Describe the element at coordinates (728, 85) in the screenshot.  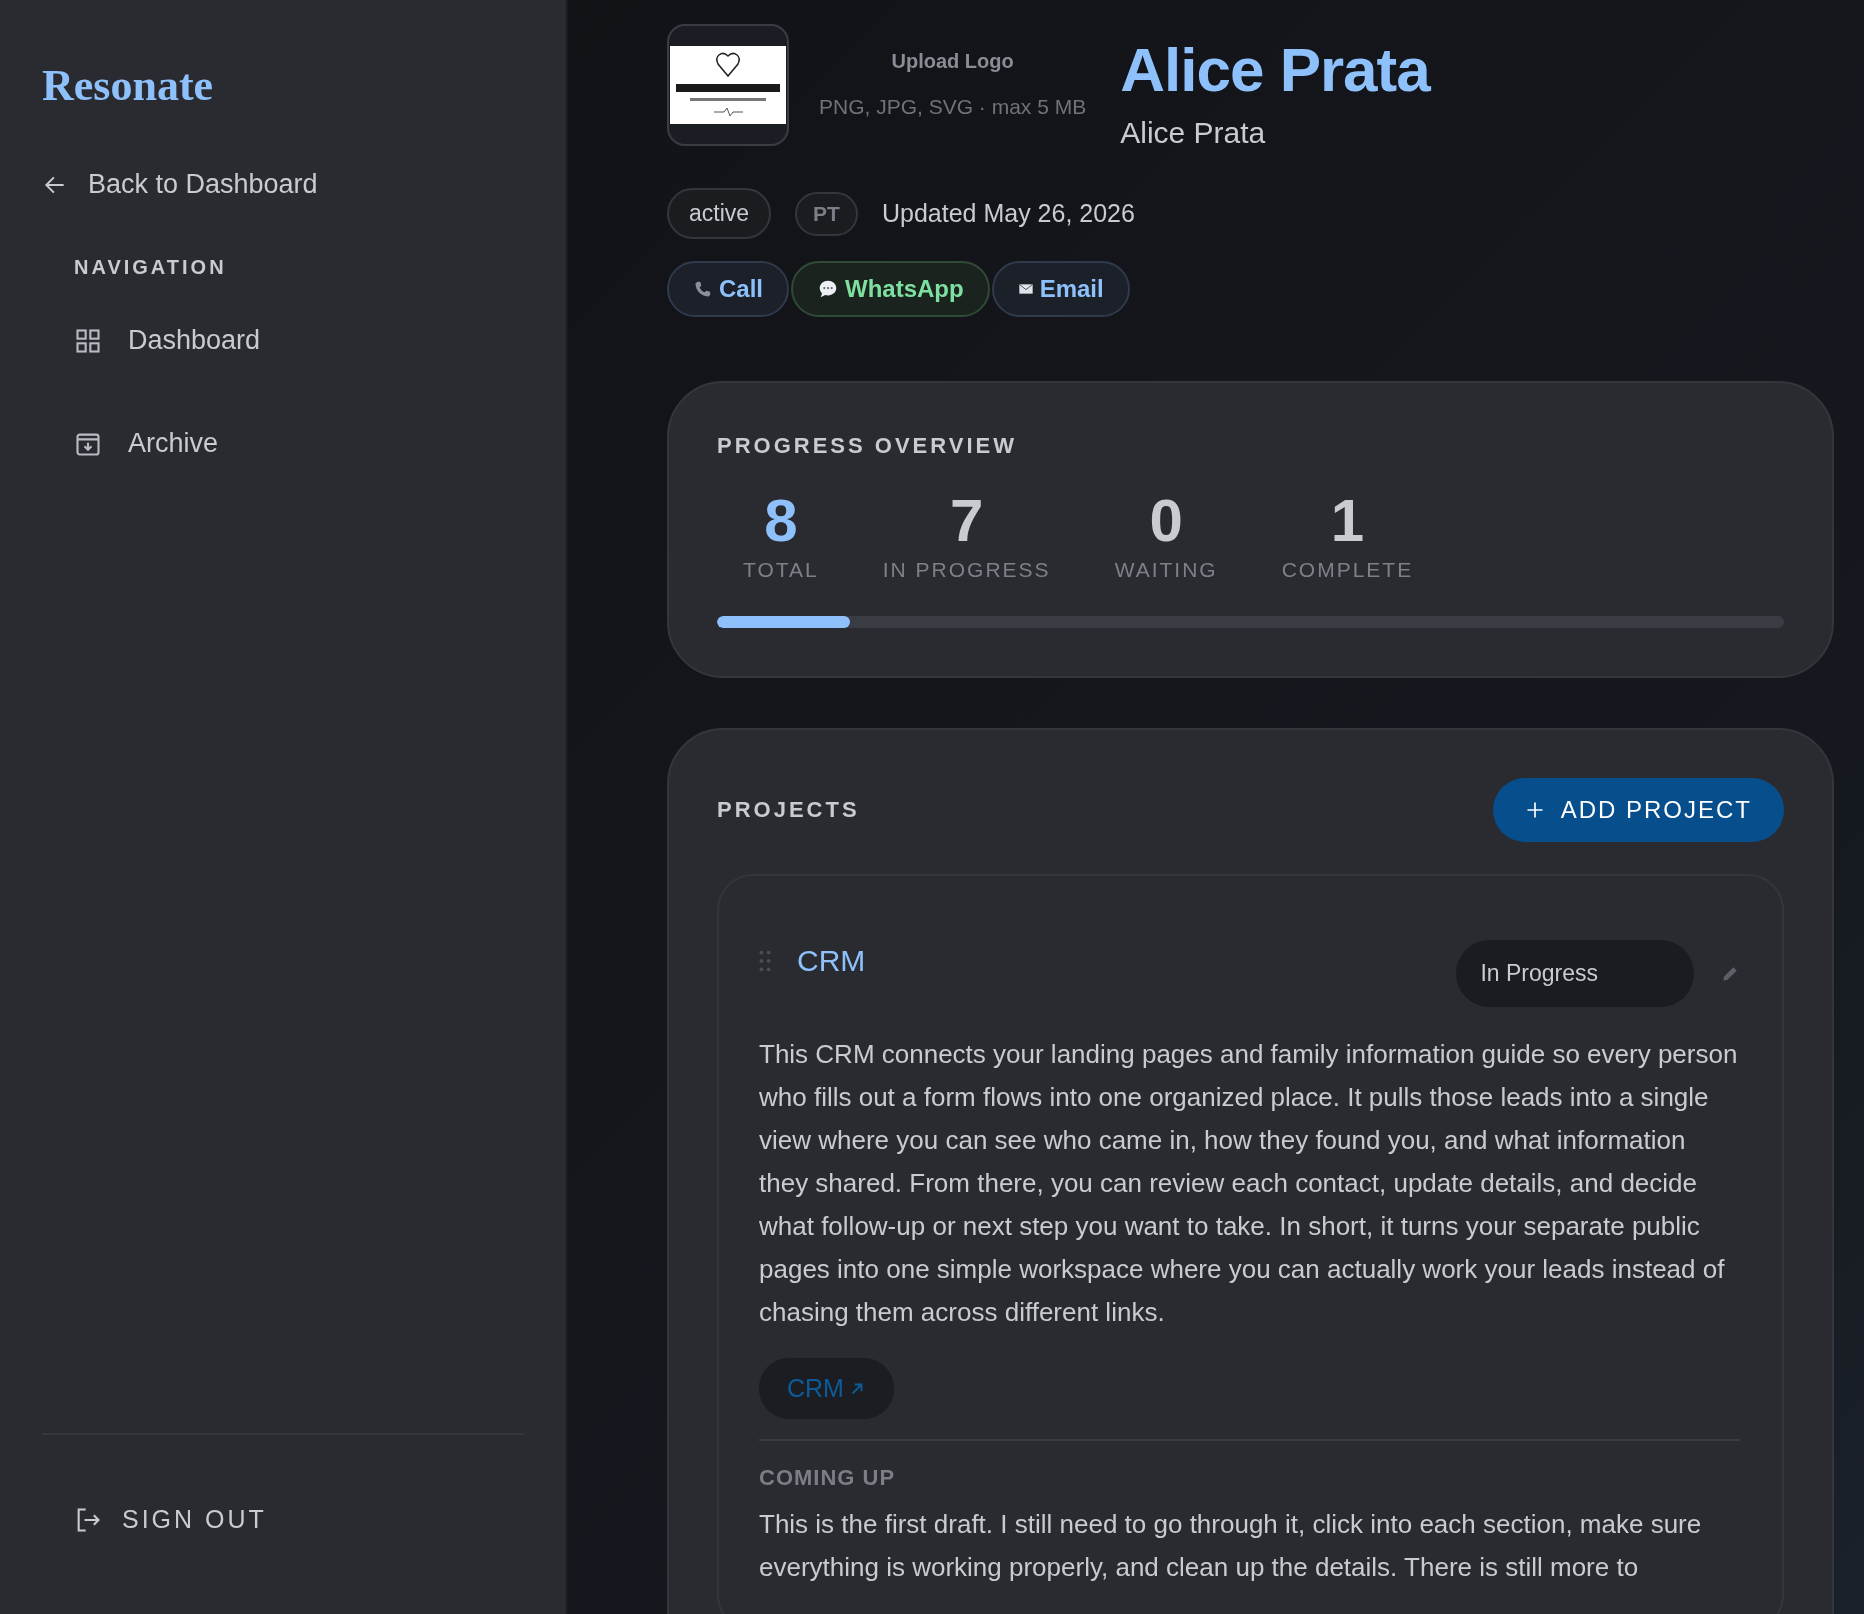
I see `logo-upload-box` at that location.